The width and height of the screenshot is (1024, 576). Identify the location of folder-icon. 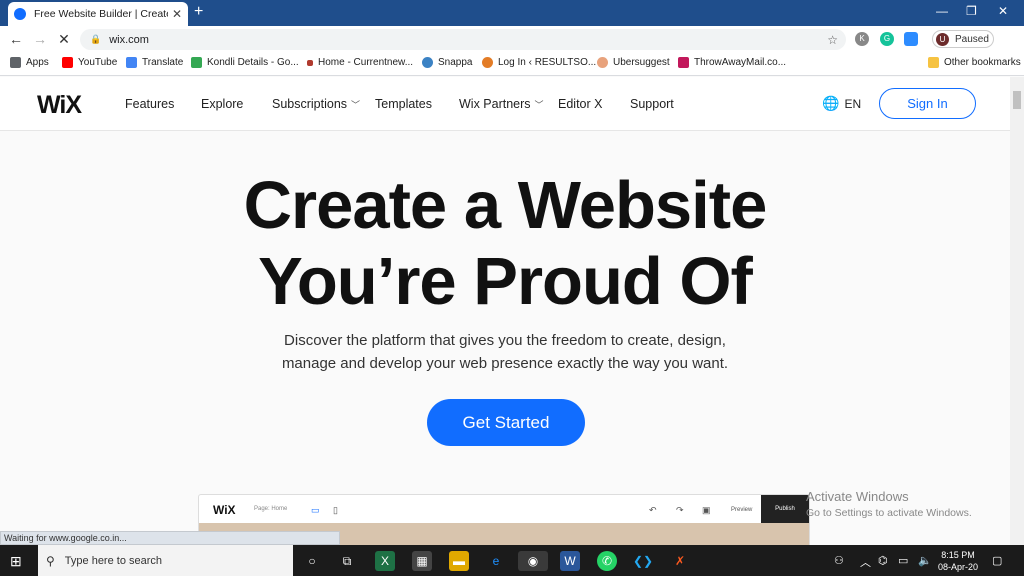
(933, 62).